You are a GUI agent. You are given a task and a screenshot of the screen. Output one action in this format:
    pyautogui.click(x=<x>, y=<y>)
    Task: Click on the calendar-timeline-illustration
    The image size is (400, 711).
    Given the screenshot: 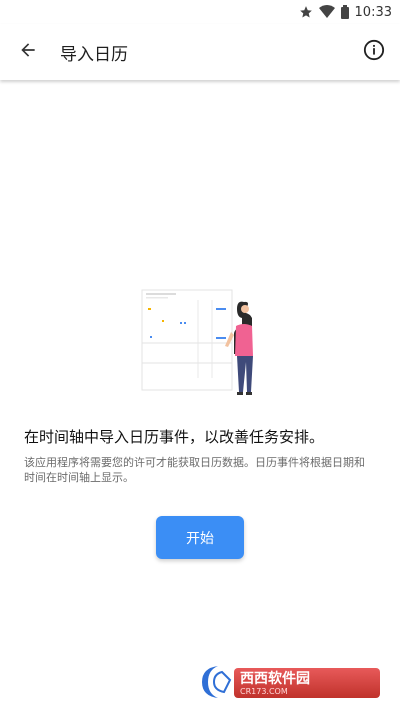 What is the action you would take?
    pyautogui.click(x=202, y=344)
    